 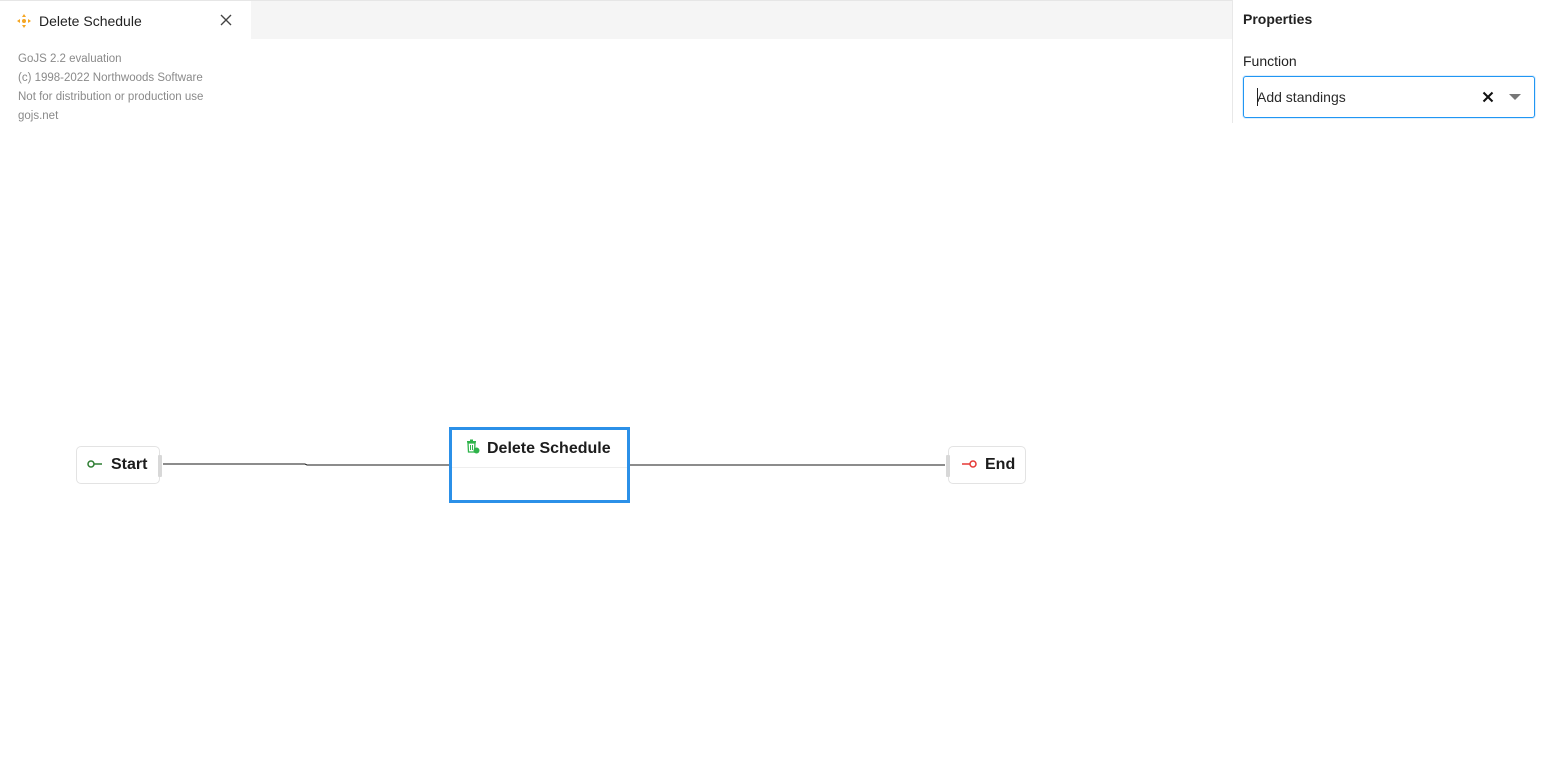 What do you see at coordinates (24, 21) in the screenshot?
I see `diamond-arrows-icon` at bounding box center [24, 21].